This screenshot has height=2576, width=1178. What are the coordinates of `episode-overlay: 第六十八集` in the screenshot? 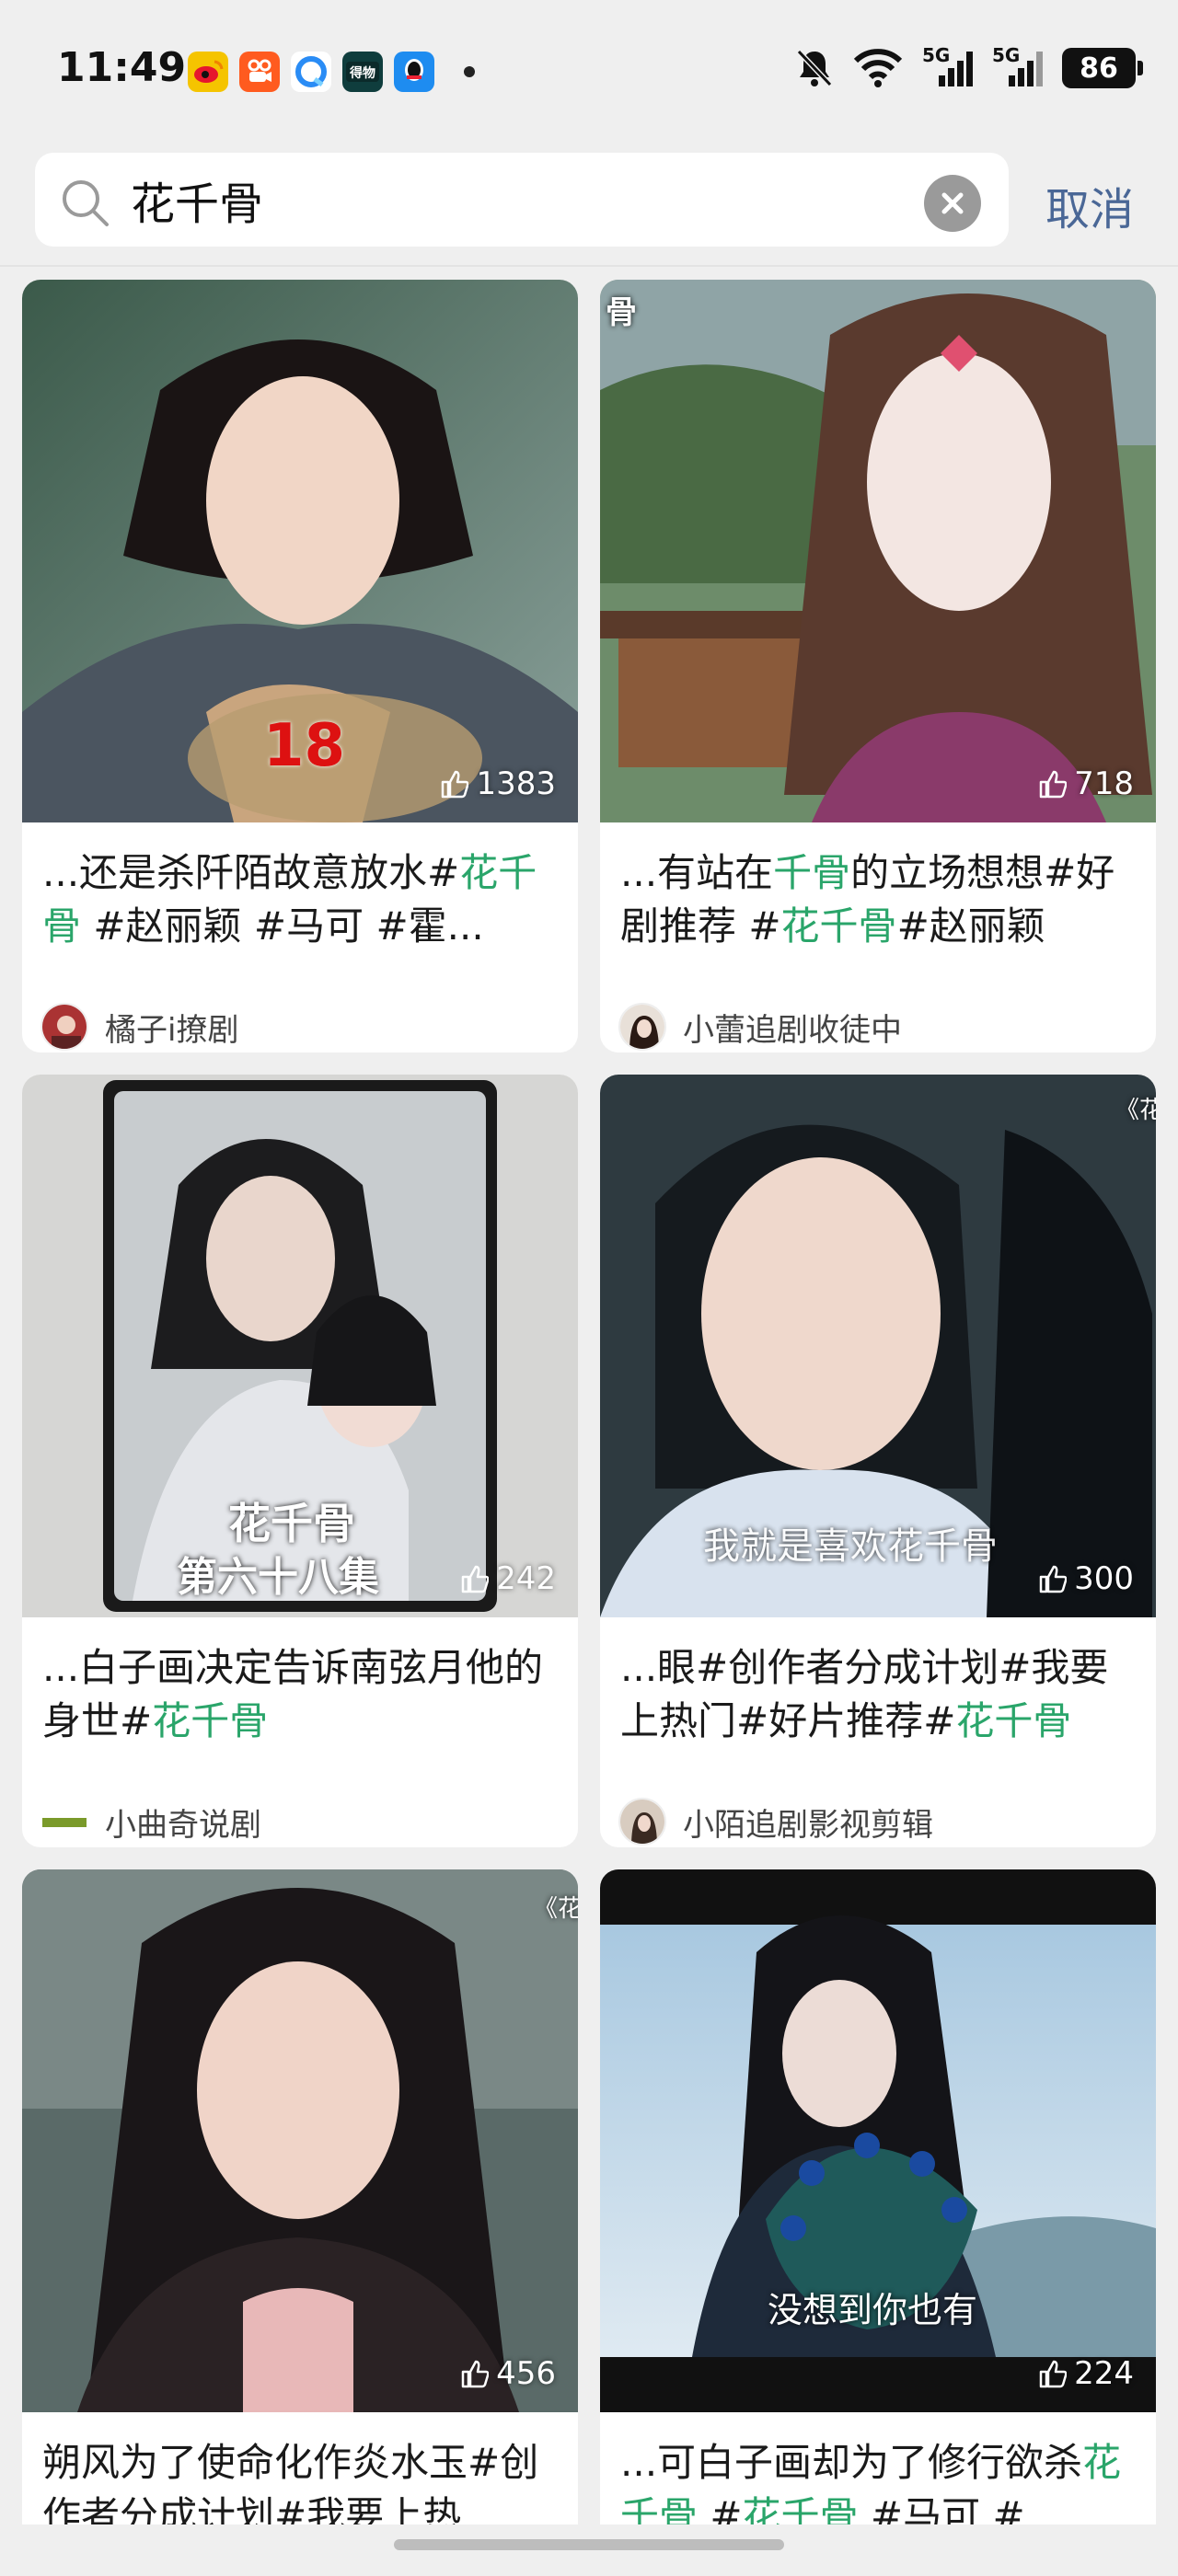 It's located at (278, 1577).